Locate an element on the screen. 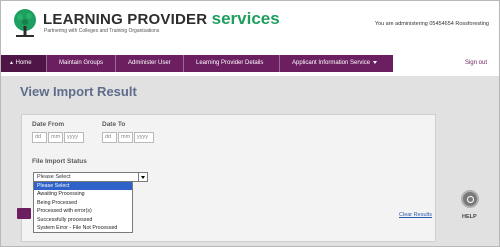 The height and width of the screenshot is (247, 500). help-label: HELP is located at coordinates (469, 217).